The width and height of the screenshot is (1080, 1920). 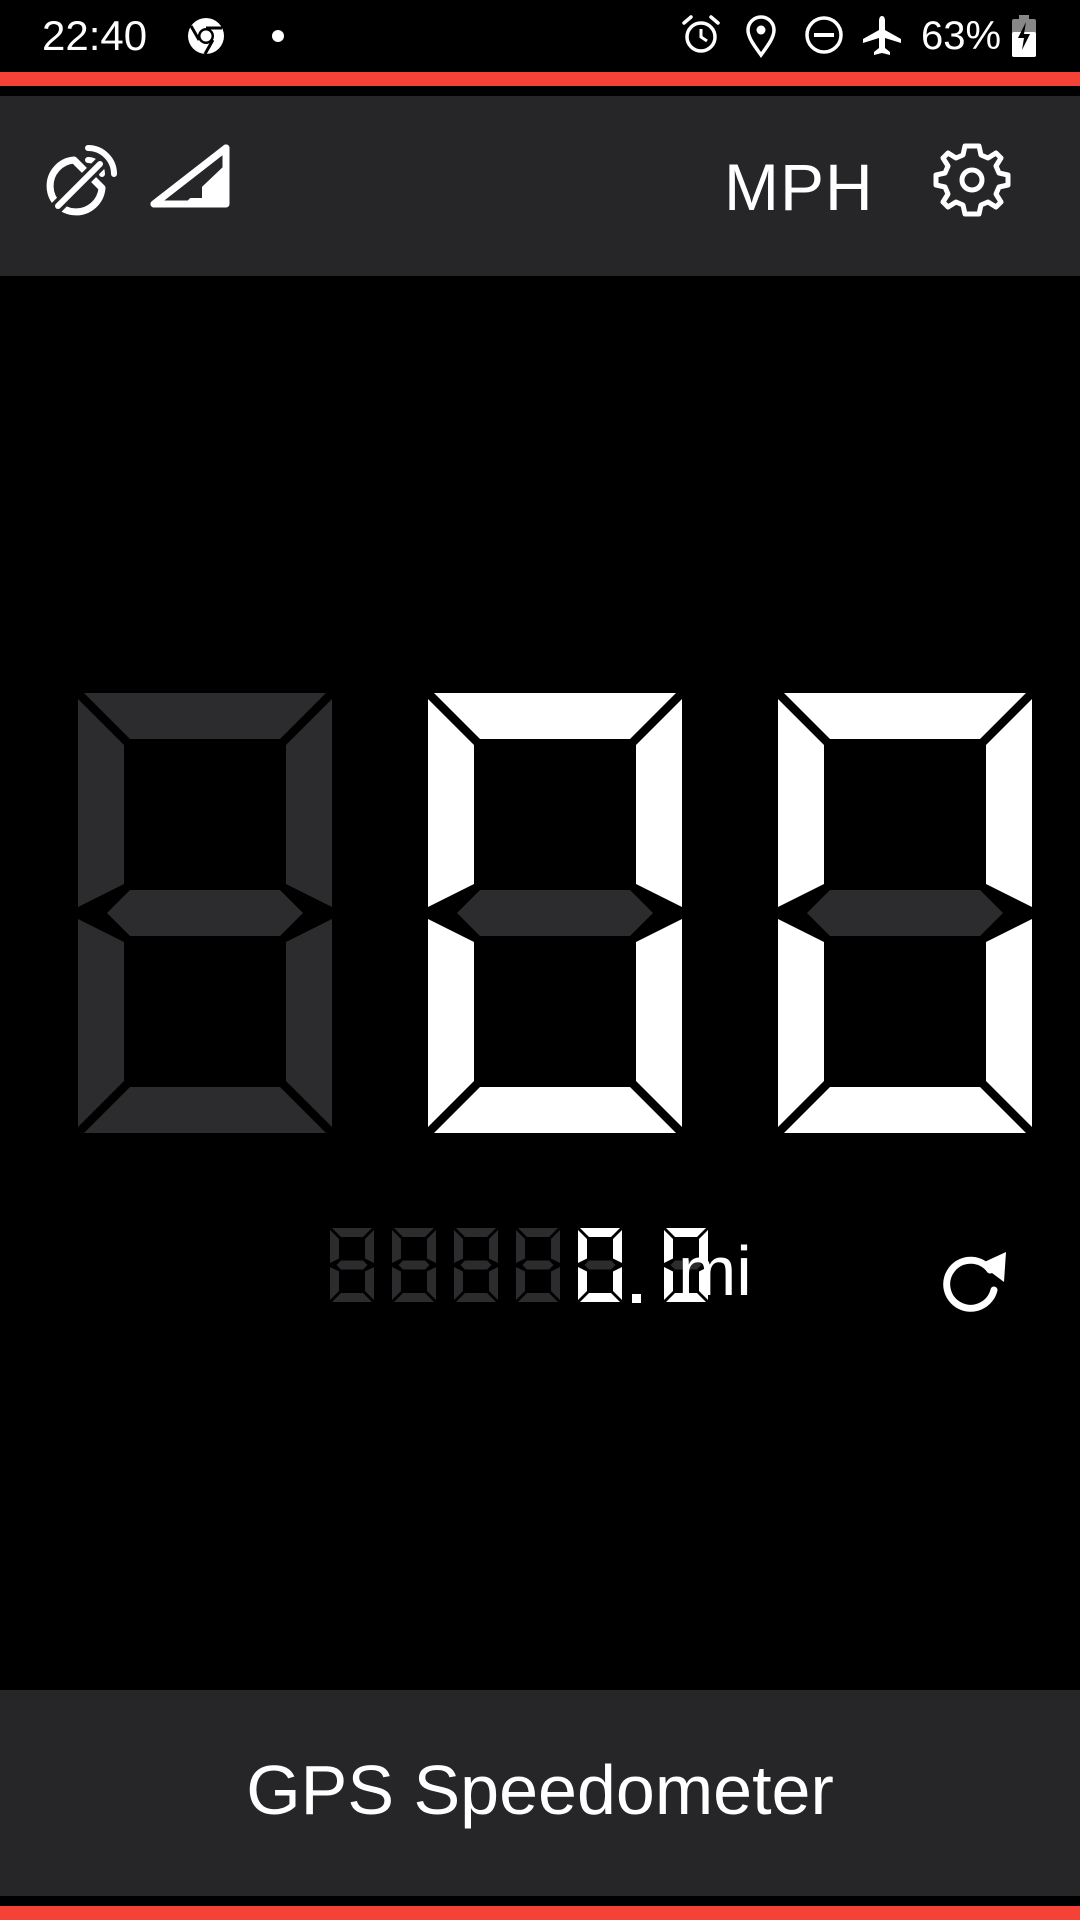 I want to click on speed-digit-tens, so click(x=555, y=913).